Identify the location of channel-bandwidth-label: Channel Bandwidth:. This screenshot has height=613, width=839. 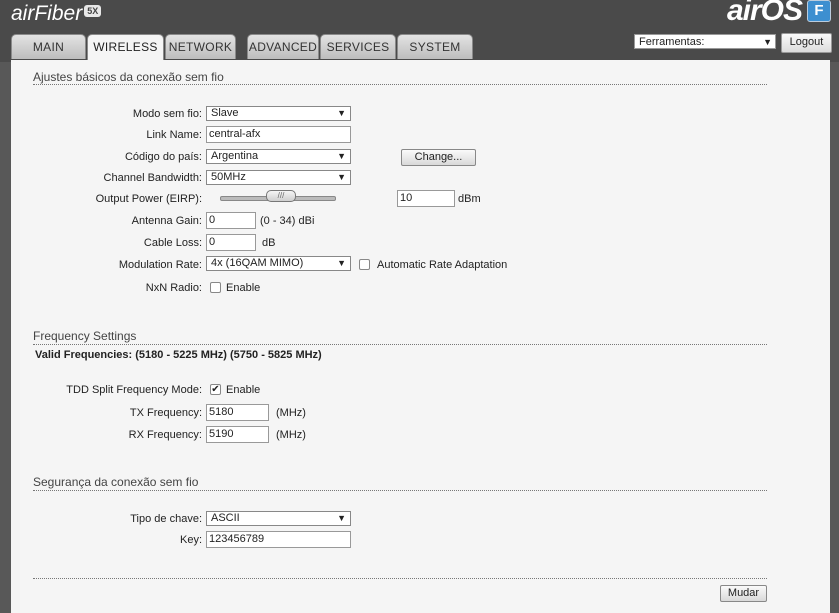
(152, 178).